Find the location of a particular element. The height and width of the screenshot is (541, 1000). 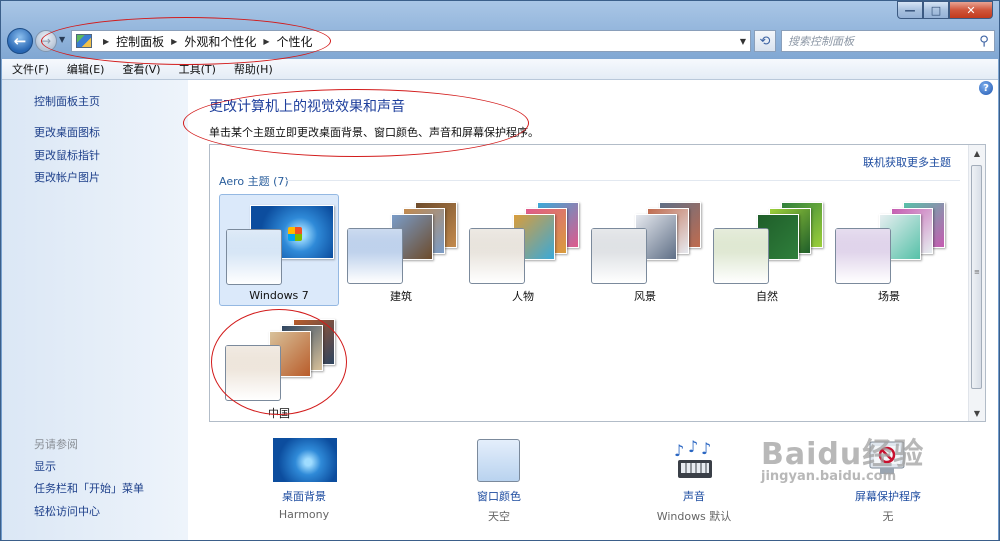

menu-file: 文件(F) is located at coordinates (29, 69).